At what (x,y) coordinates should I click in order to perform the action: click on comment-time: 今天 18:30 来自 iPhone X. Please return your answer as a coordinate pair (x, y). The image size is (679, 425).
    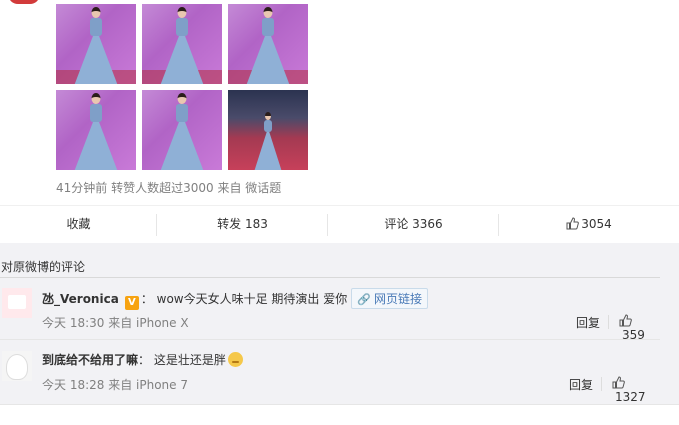
    Looking at the image, I should click on (115, 323).